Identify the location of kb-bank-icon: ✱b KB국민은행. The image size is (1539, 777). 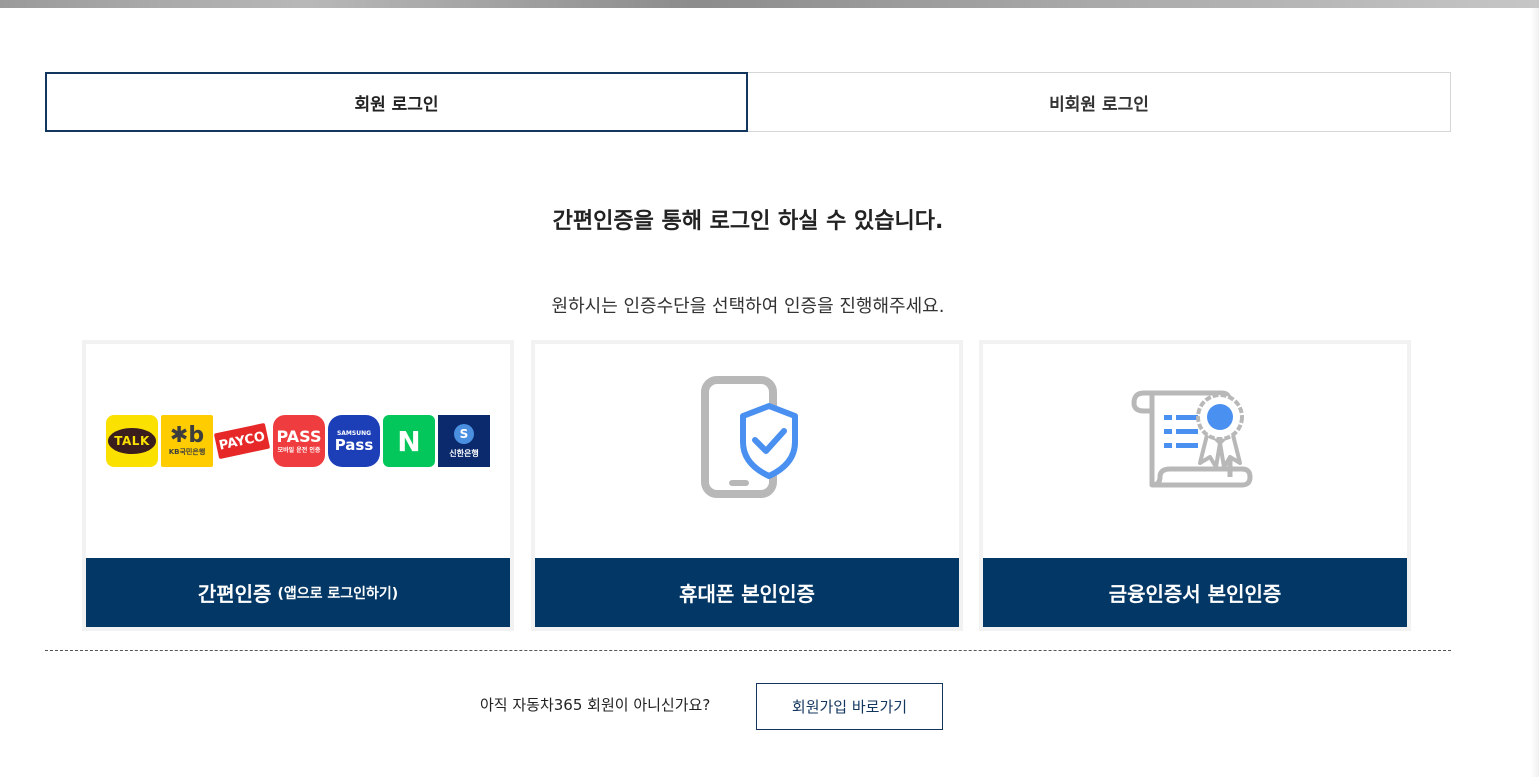
(187, 441).